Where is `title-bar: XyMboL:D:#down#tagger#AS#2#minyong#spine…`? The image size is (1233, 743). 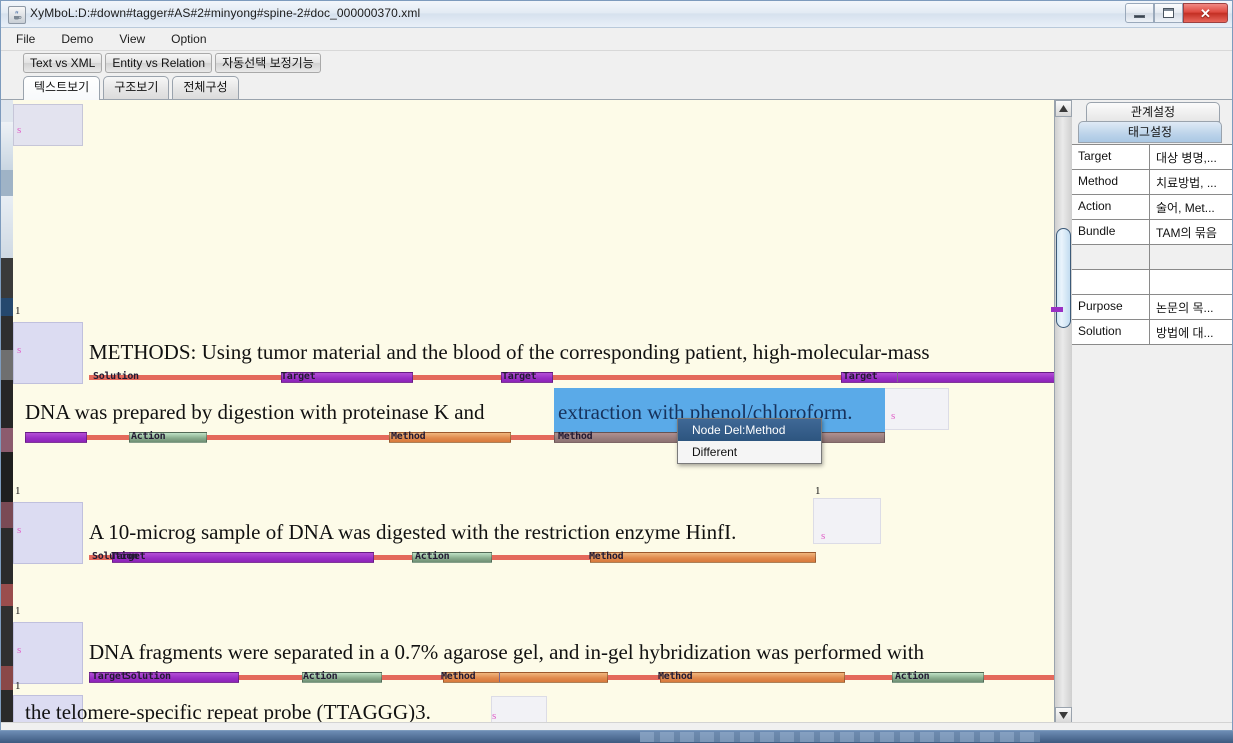
title-bar: XyMboL:D:#down#tagger#AS#2#minyong#spine… is located at coordinates (616, 14).